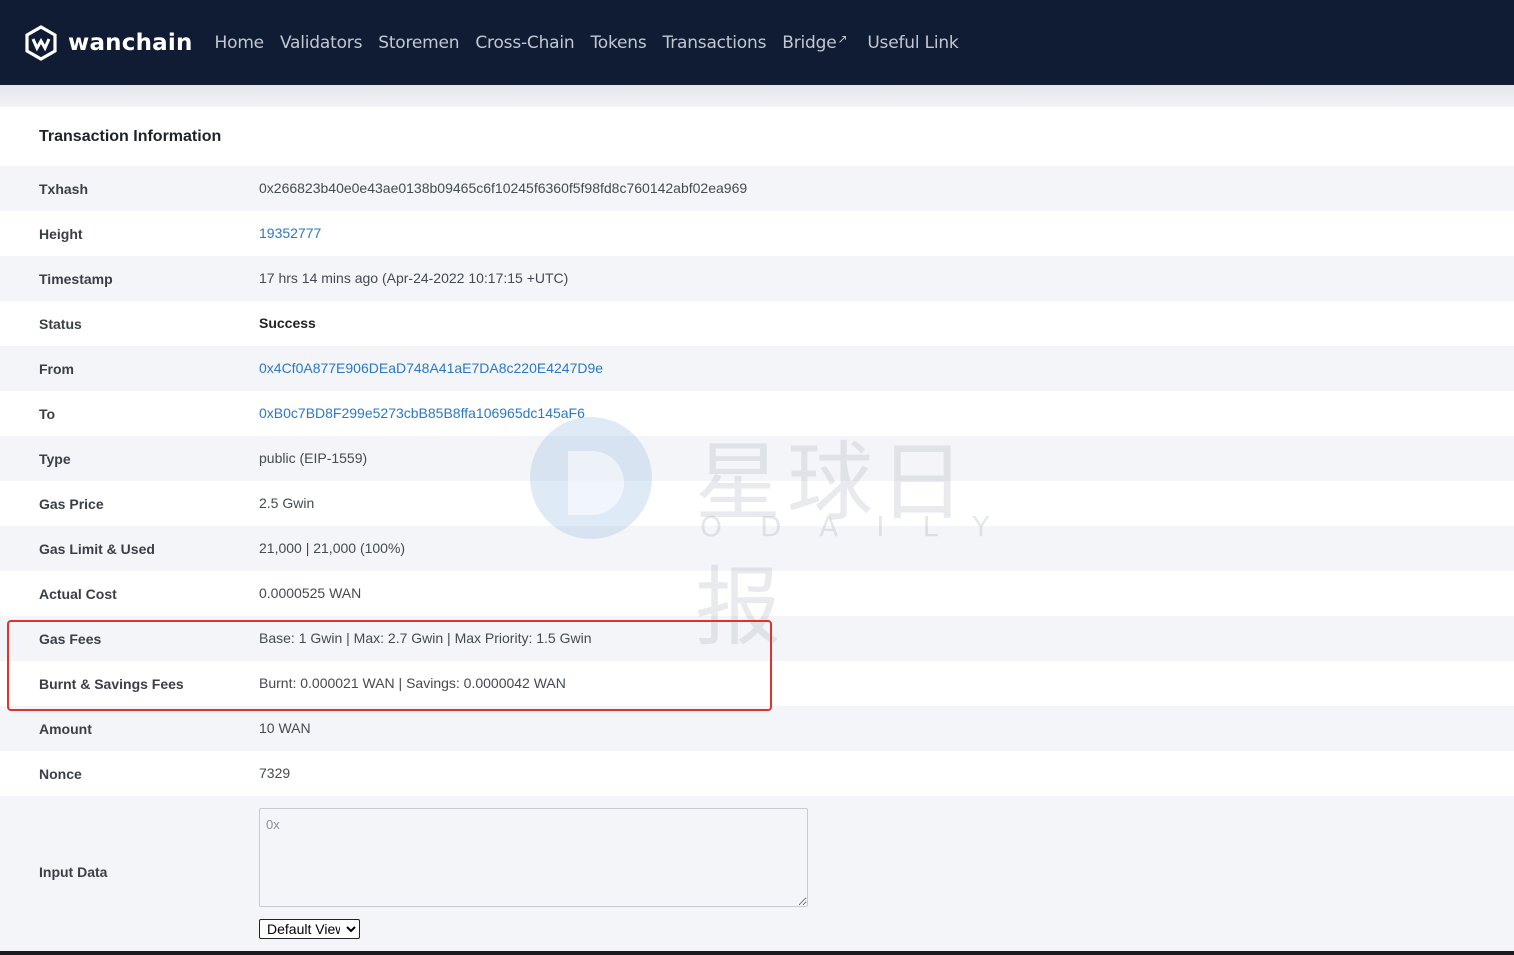 This screenshot has width=1514, height=955. I want to click on nav-storemen: Storemen, so click(418, 43).